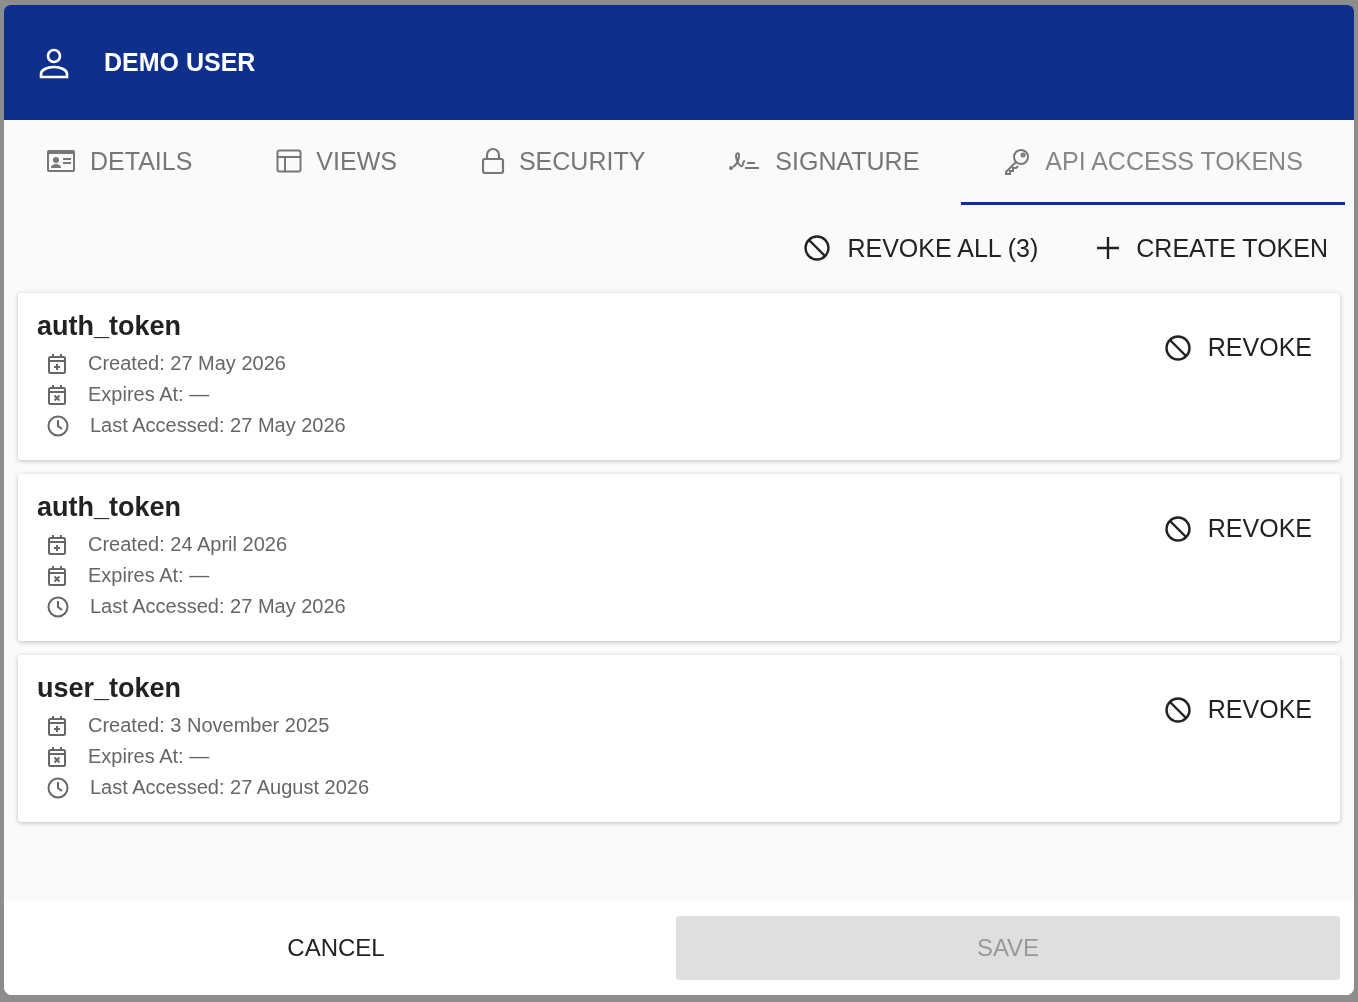 This screenshot has width=1358, height=1002. Describe the element at coordinates (1212, 248) in the screenshot. I see `create-token-button: CREATE TOKEN` at that location.